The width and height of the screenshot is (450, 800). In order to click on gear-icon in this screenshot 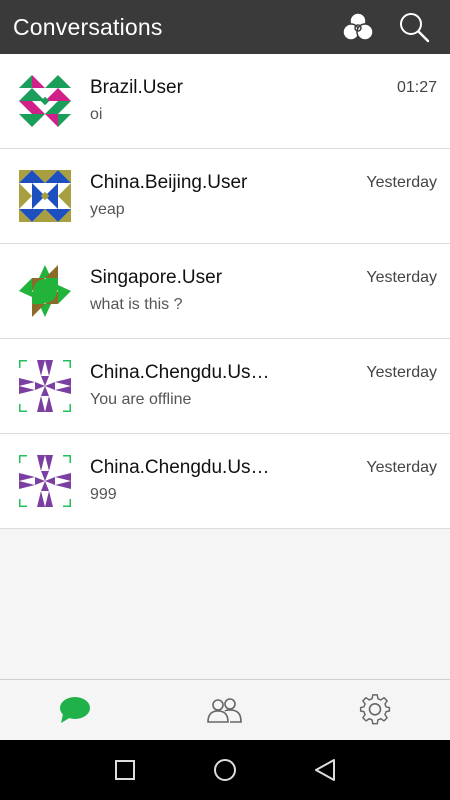, I will do `click(375, 709)`.